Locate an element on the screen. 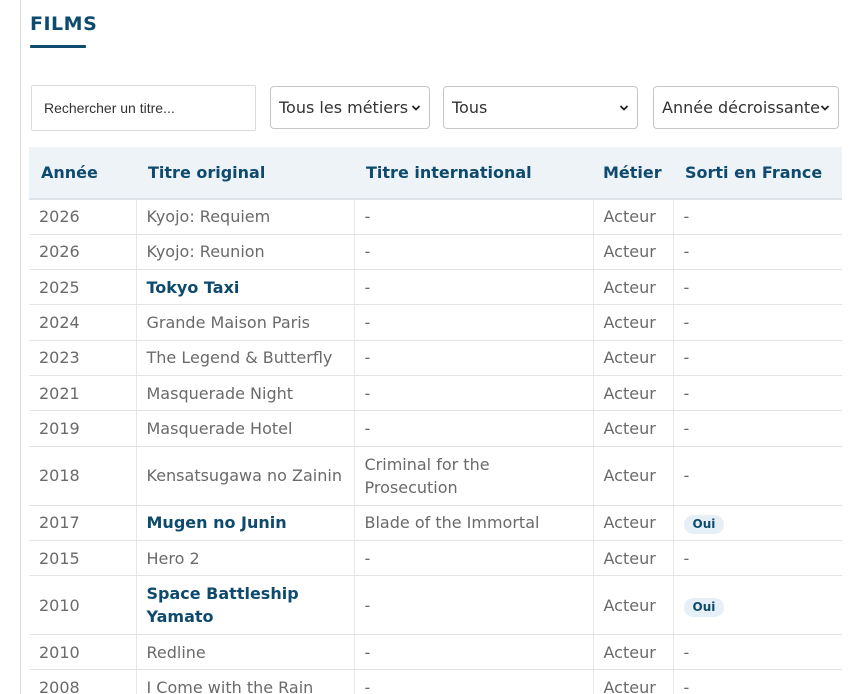  order-select-value: Année décroissante is located at coordinates (741, 107).